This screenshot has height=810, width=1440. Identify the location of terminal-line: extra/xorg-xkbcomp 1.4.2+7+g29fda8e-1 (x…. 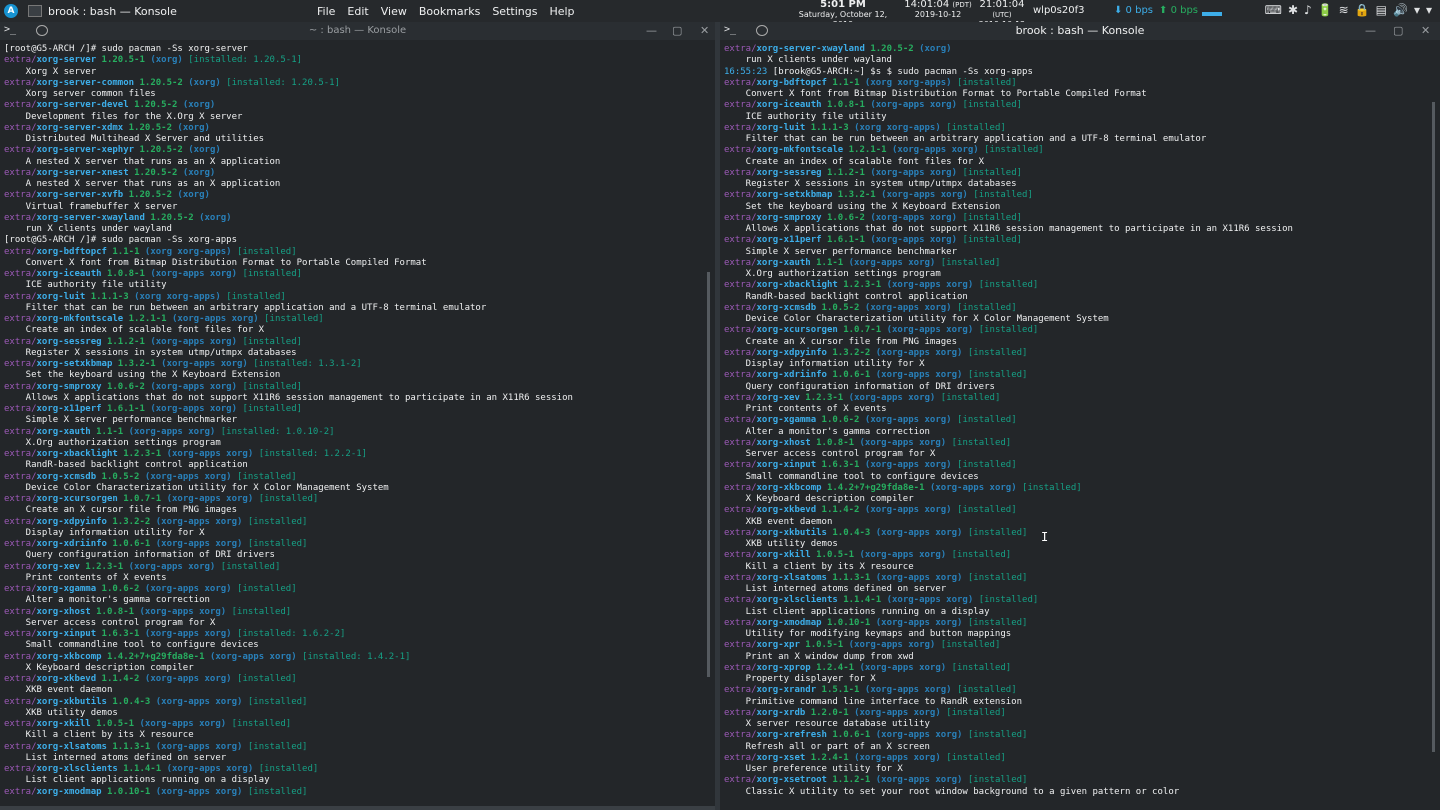
(354, 657).